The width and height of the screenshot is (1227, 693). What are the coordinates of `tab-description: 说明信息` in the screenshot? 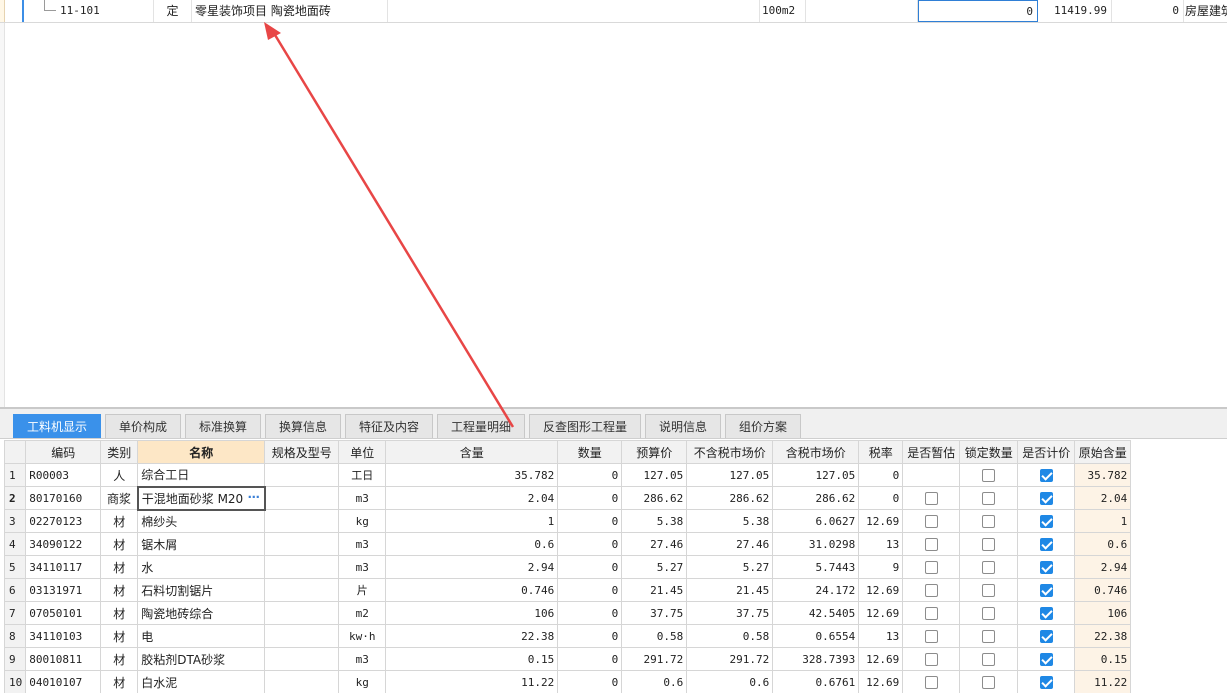 It's located at (683, 426).